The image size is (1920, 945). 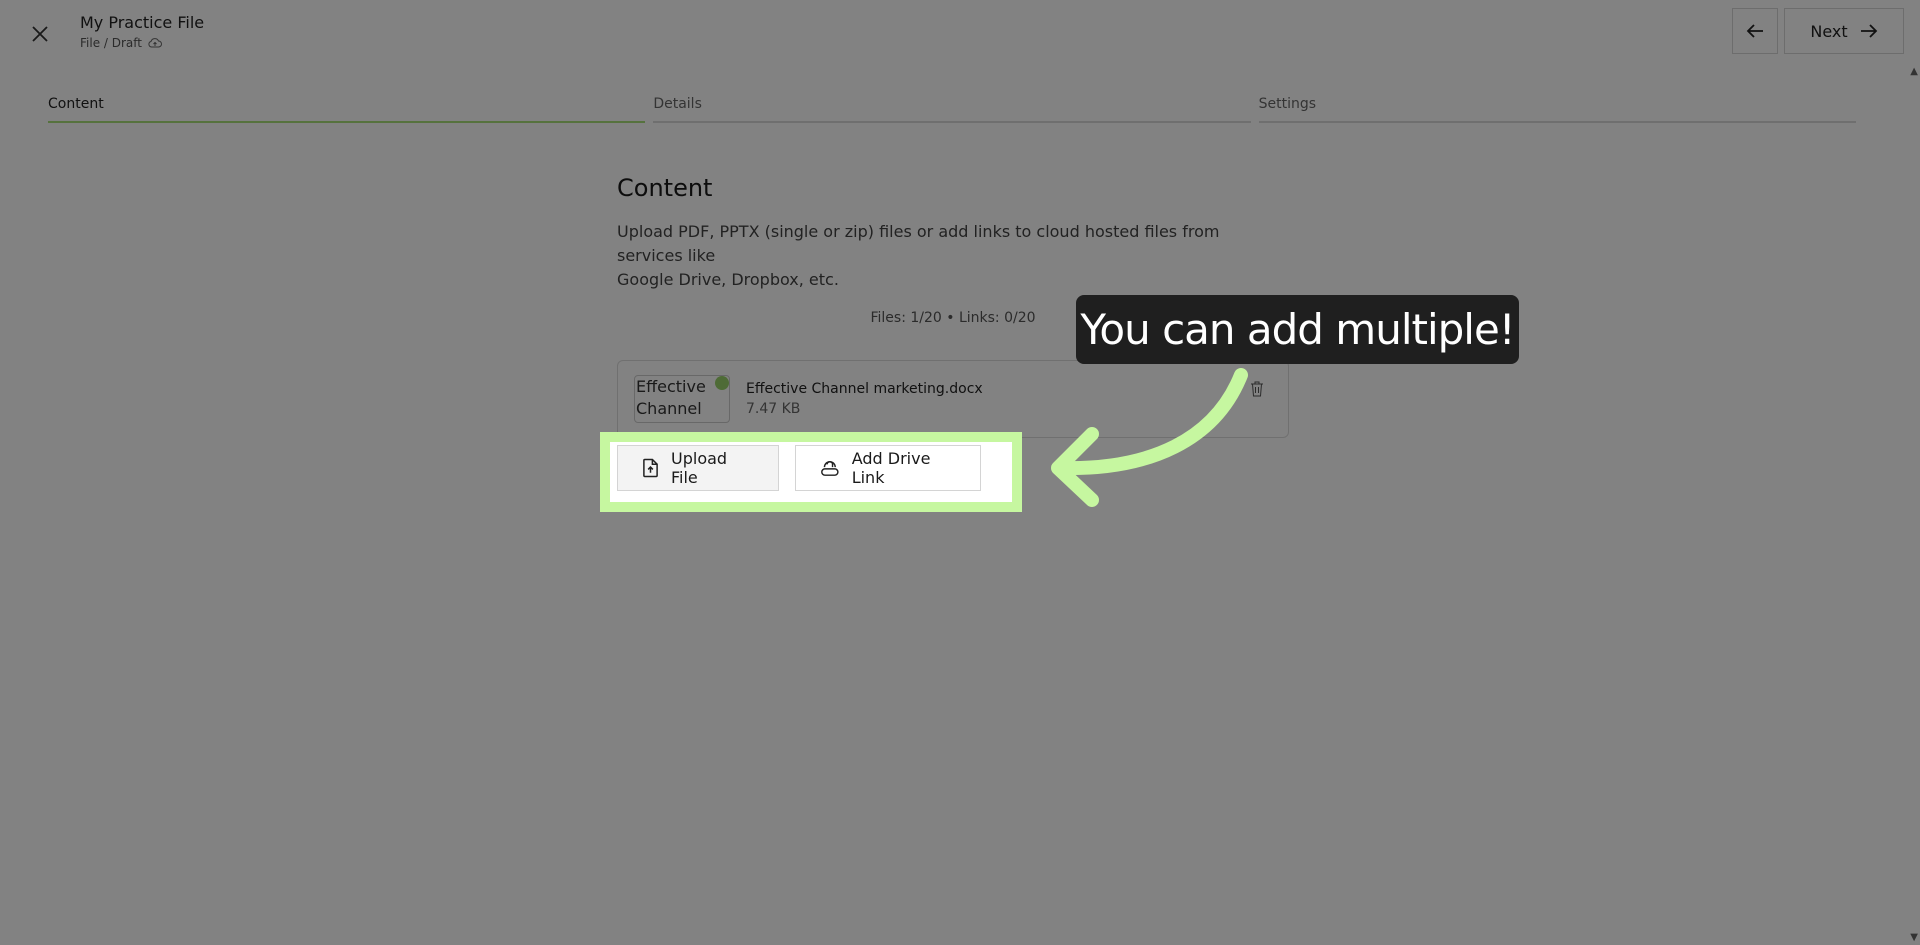 What do you see at coordinates (1297, 329) in the screenshot?
I see `tutorial-callout: You can add multiple!` at bounding box center [1297, 329].